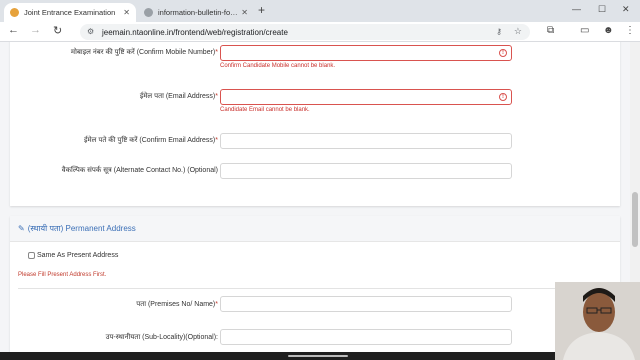 The width and height of the screenshot is (640, 360). Describe the element at coordinates (90, 31) in the screenshot. I see `site-info-icon: ⚙` at that location.